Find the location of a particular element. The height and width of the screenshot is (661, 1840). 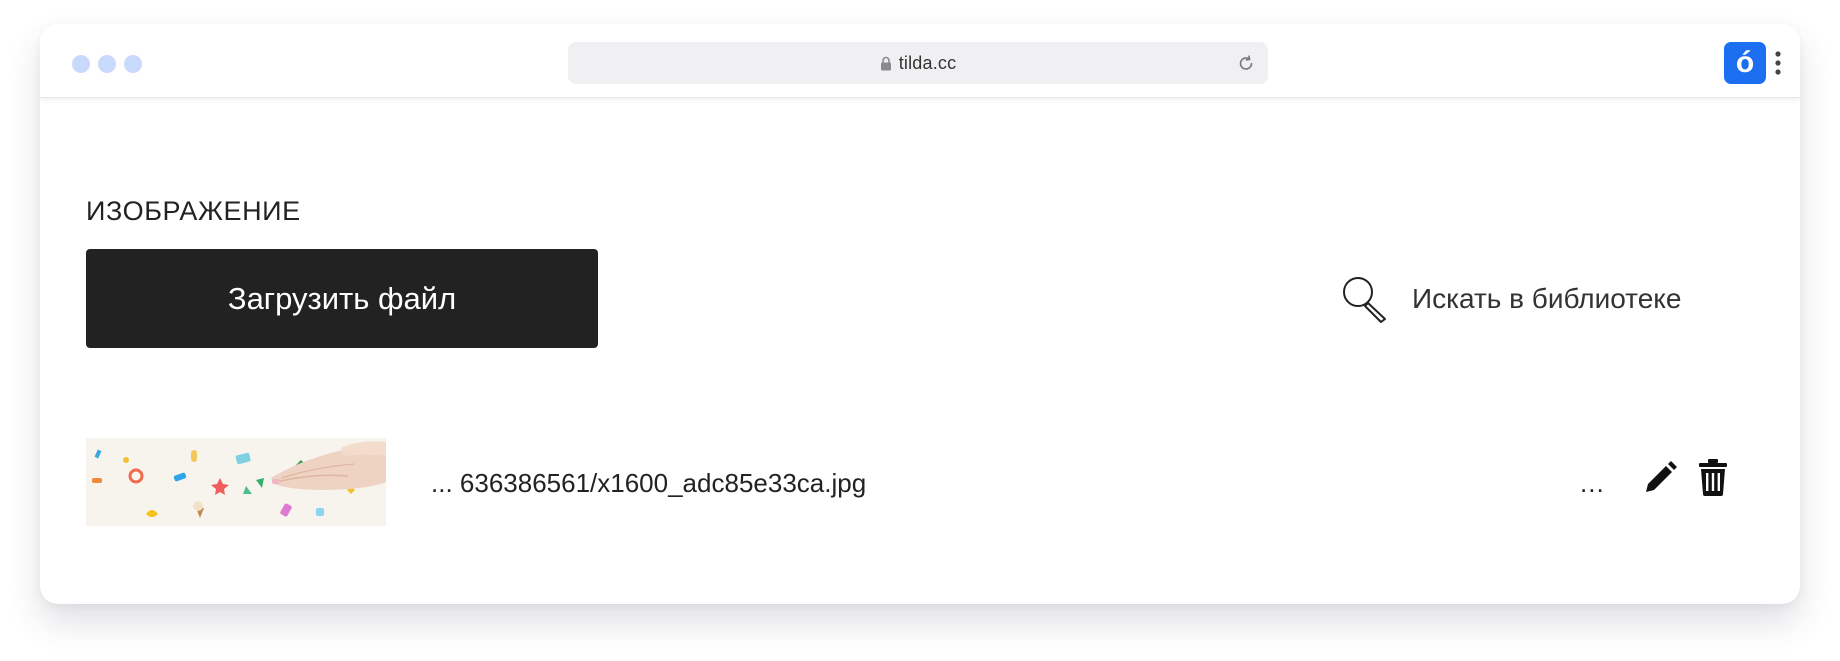

upload-file-label: Загрузить файл is located at coordinates (342, 298).